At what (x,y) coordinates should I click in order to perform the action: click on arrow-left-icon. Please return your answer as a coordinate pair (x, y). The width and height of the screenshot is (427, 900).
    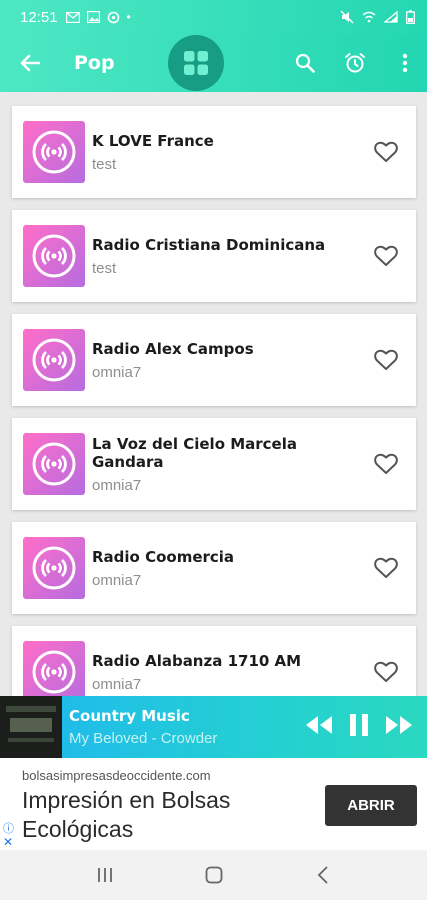
    Looking at the image, I should click on (30, 63).